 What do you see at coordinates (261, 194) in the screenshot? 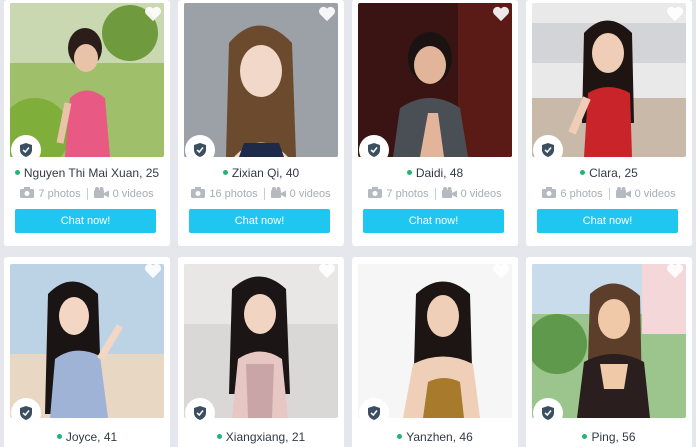
I see `media-counts: 16 photos 0 videos` at bounding box center [261, 194].